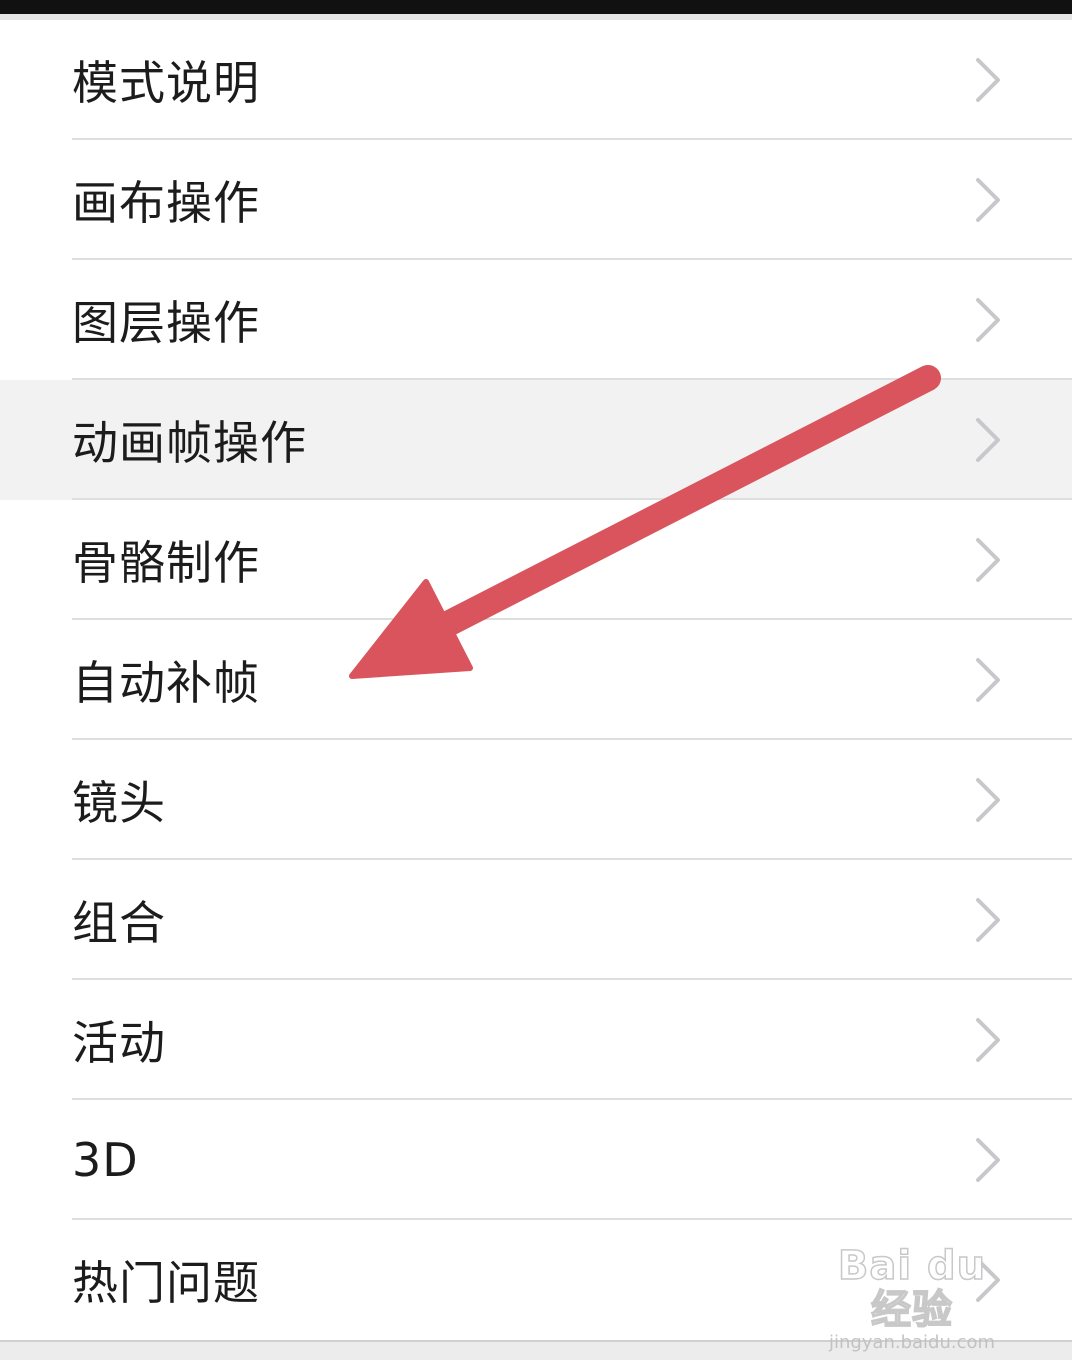  Describe the element at coordinates (119, 1043) in the screenshot. I see `menu-item-label: 活动` at that location.